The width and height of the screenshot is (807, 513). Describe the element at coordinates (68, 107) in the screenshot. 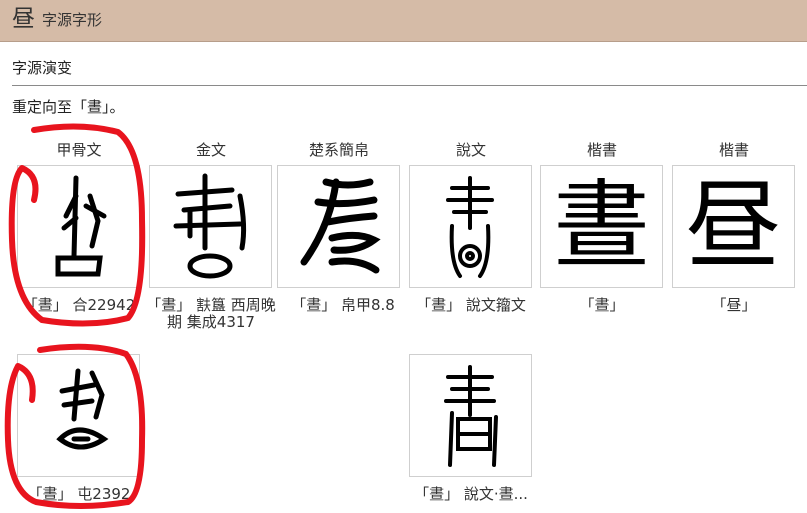

I see `redirect-notice: 重定向至「晝」。` at that location.